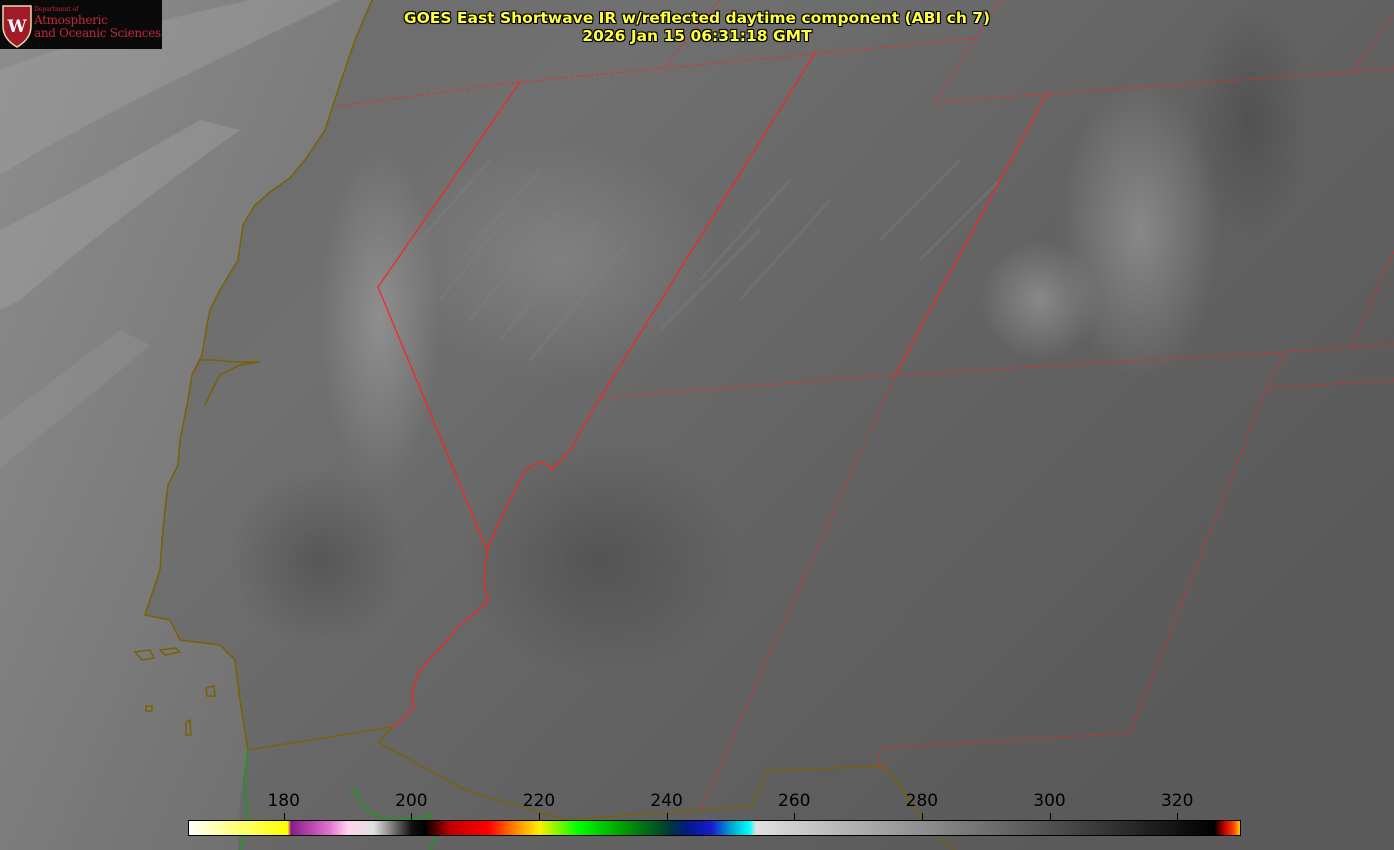 This screenshot has height=850, width=1394. I want to click on colorbar-tick-label: 280, so click(922, 801).